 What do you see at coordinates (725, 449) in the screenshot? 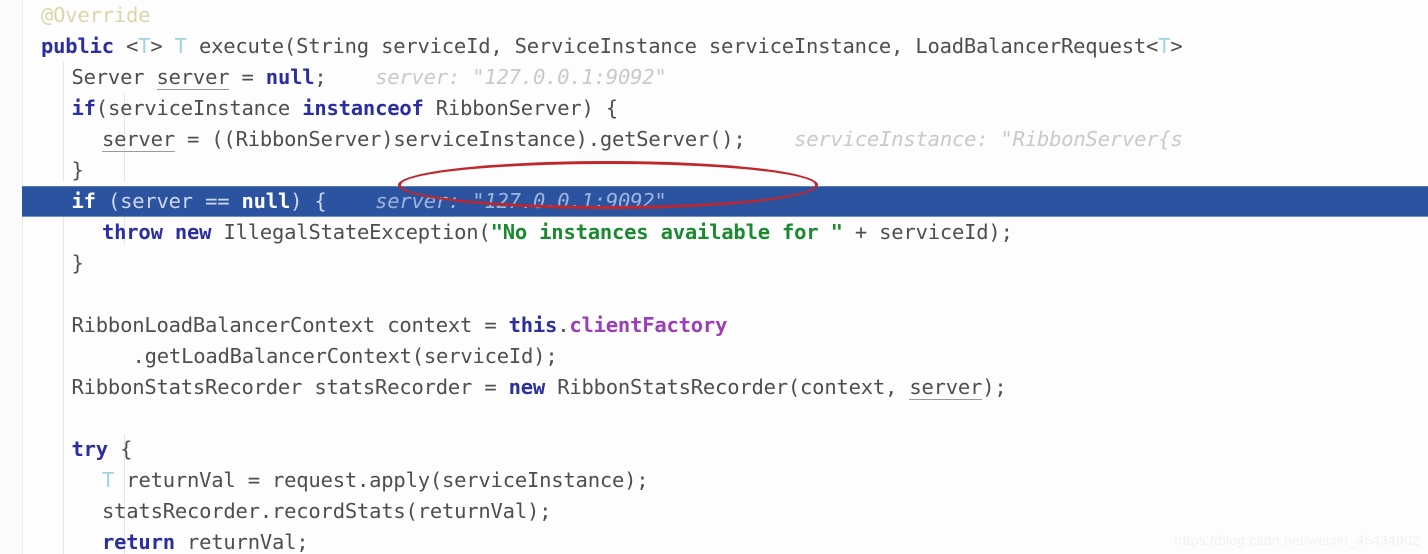
I see `code-line: try {` at bounding box center [725, 449].